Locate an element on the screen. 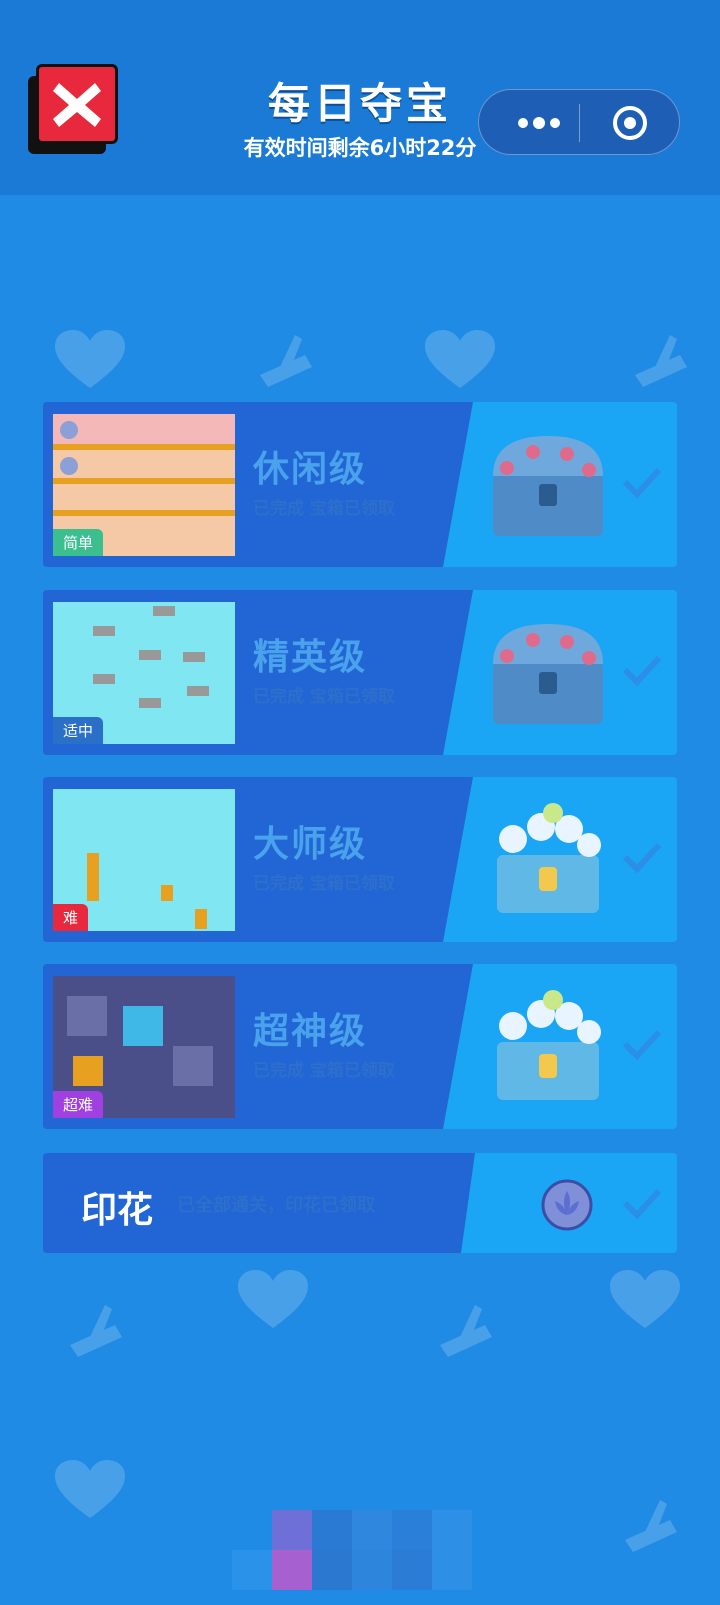  level-card-master: 难 大师级 已完成 宝箱已领取 is located at coordinates (360, 859).